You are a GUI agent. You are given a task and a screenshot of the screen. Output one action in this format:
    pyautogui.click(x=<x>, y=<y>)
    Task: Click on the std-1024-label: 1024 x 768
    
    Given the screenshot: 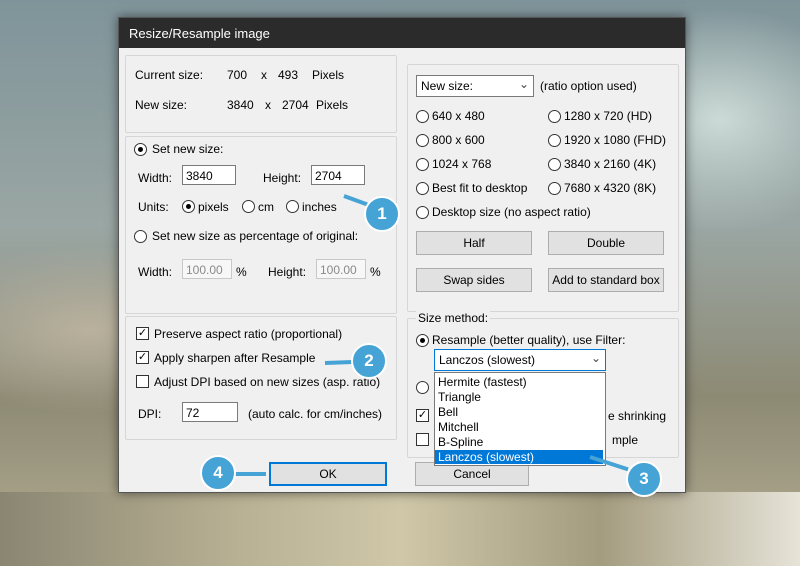 What is the action you would take?
    pyautogui.click(x=462, y=164)
    